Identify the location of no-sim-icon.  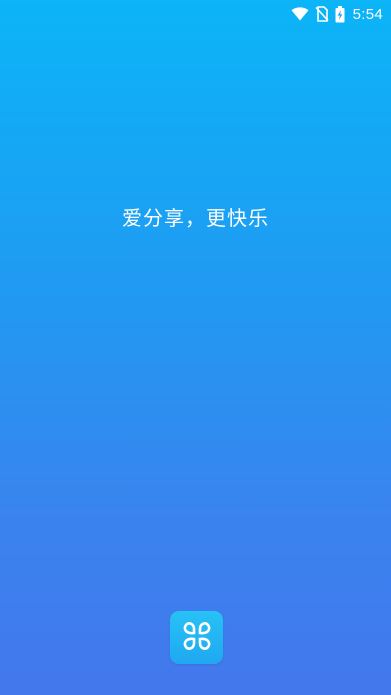
(322, 14).